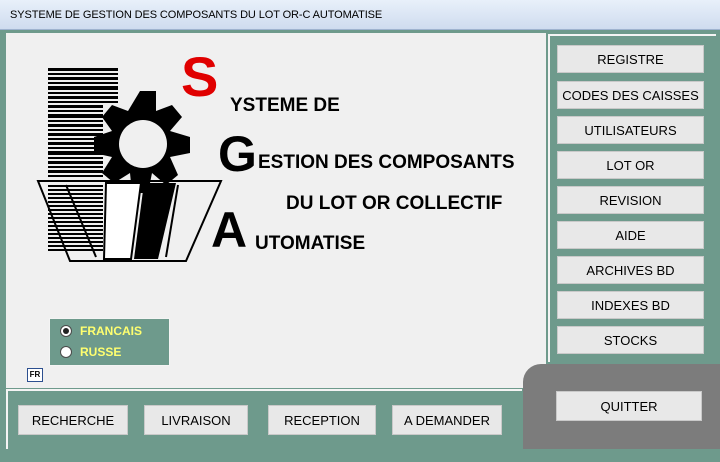  I want to click on language-indicator-icon: FR, so click(35, 375).